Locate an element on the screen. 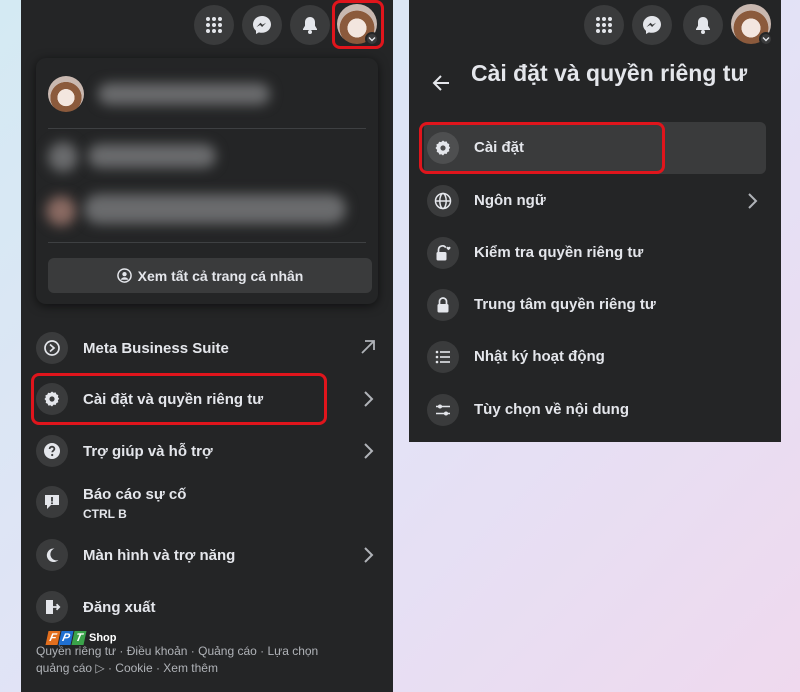  menu-item-meta-business-suite: Meta Business Suite is located at coordinates (207, 348).